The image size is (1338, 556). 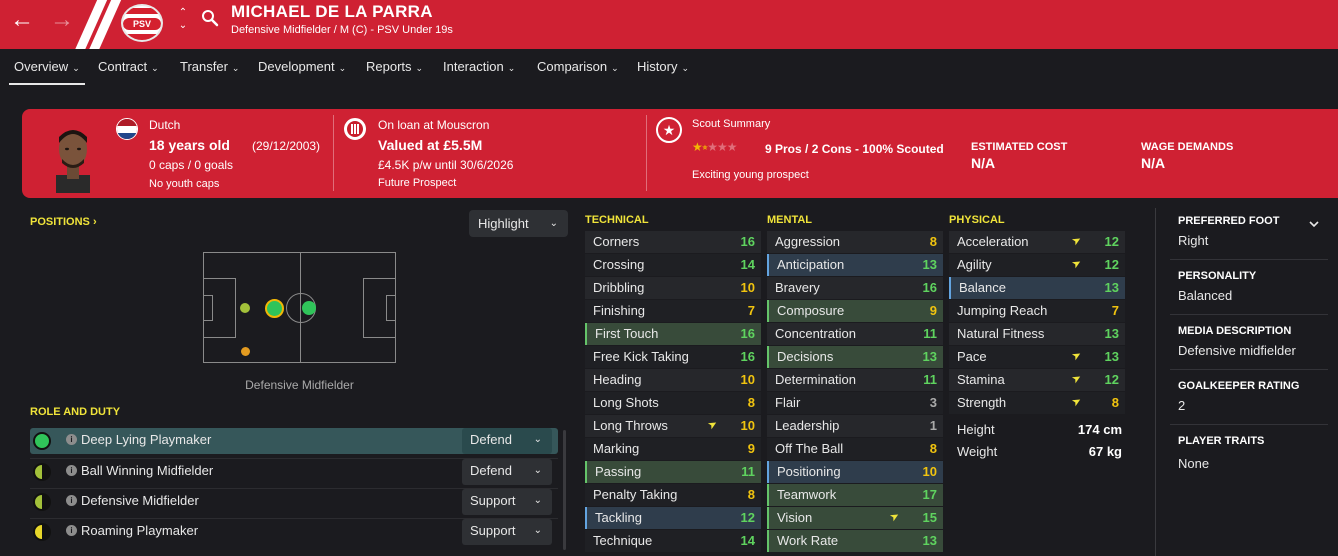 What do you see at coordinates (854, 149) in the screenshot?
I see `scout-summary: 9 Pros / 2 Cons - 100% Scouted` at bounding box center [854, 149].